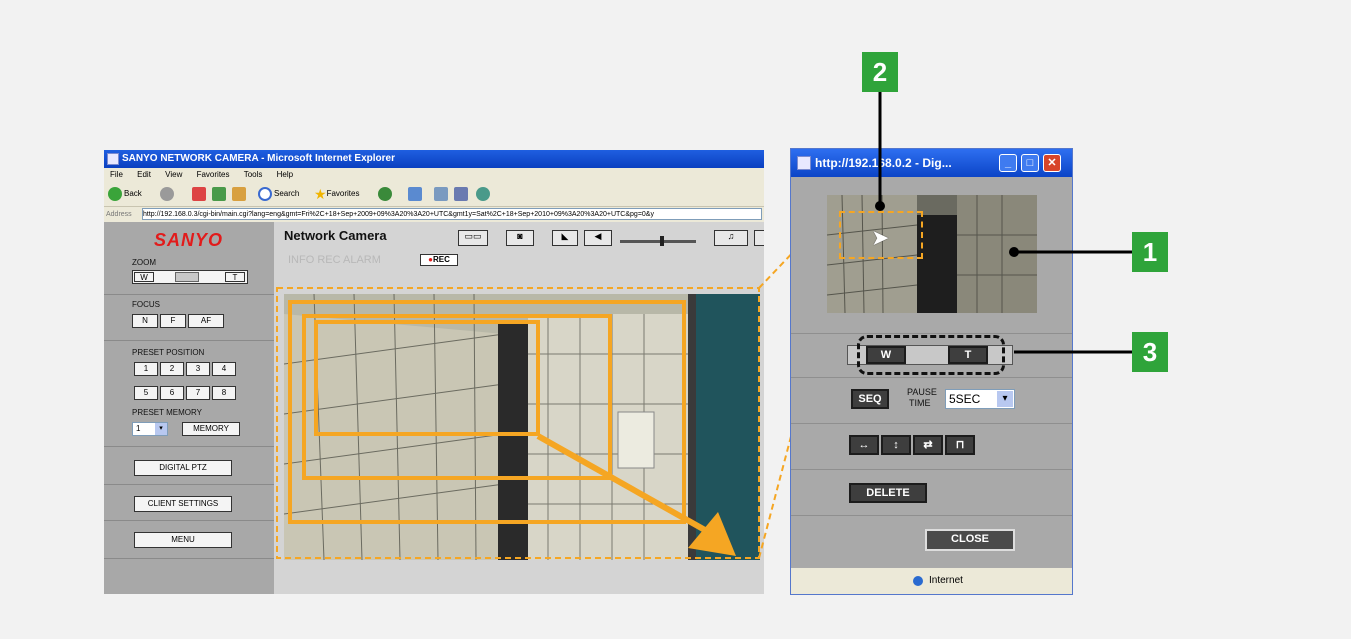 The image size is (1351, 639). What do you see at coordinates (1014, 252) in the screenshot?
I see `callout-1-dot` at bounding box center [1014, 252].